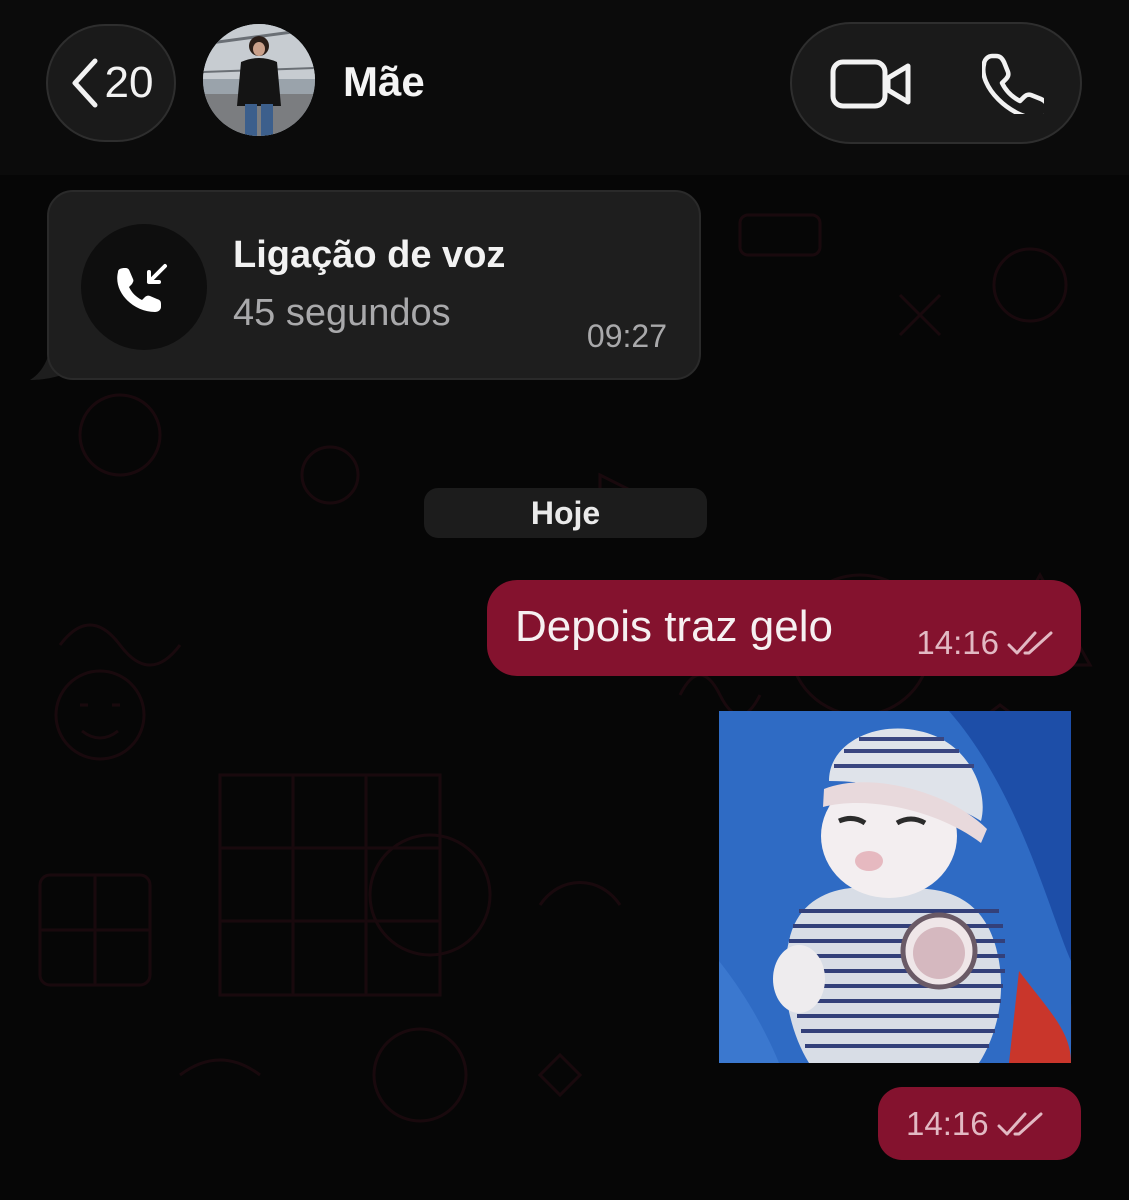  Describe the element at coordinates (85, 83) in the screenshot. I see `chevron-left-icon` at that location.